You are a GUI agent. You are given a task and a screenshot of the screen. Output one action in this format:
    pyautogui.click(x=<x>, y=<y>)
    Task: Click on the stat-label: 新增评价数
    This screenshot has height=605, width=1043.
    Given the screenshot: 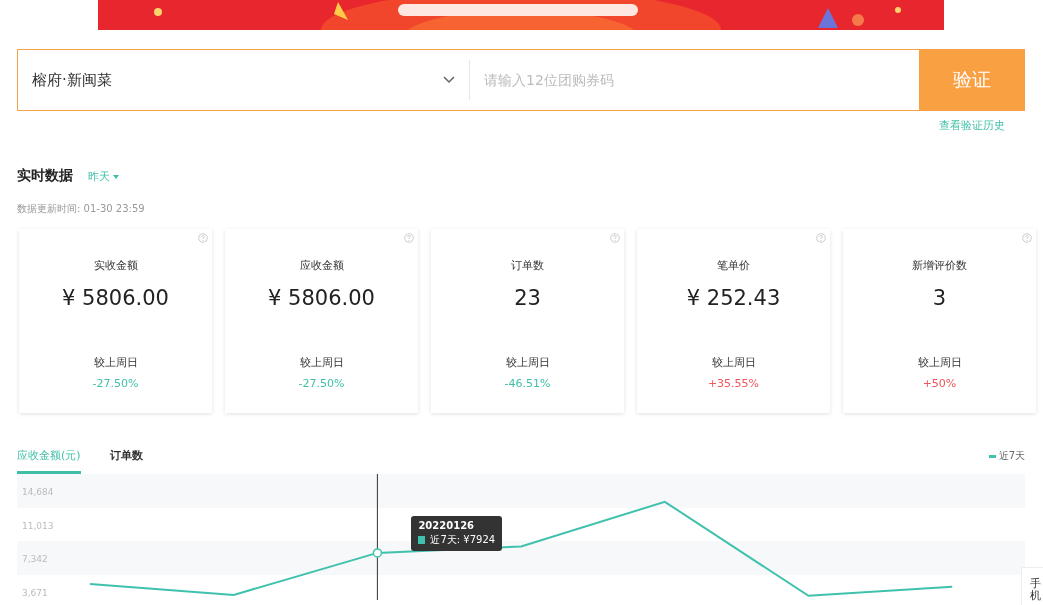 What is the action you would take?
    pyautogui.click(x=939, y=265)
    